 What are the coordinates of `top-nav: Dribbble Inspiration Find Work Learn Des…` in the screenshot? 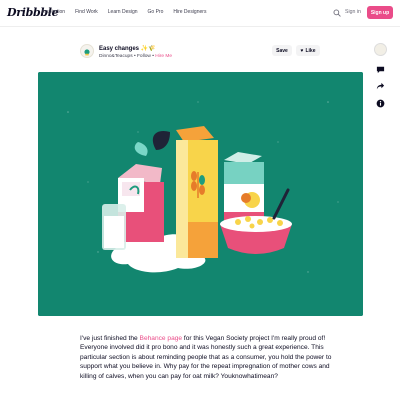 It's located at (200, 13).